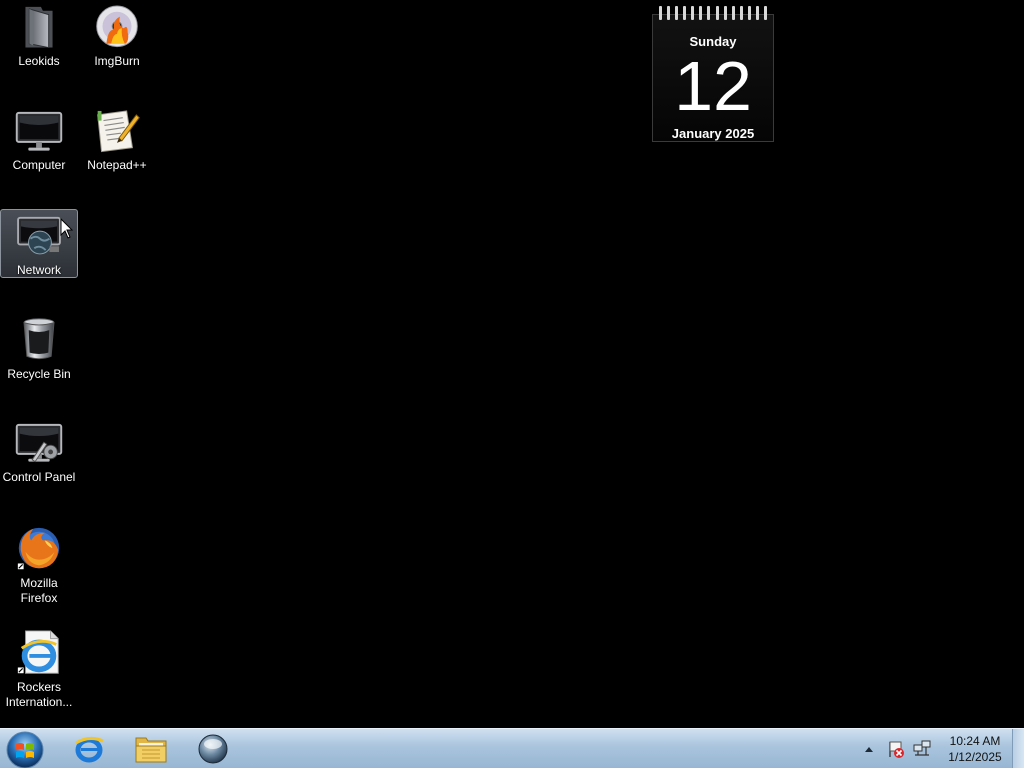 The width and height of the screenshot is (1024, 768). What do you see at coordinates (975, 749) in the screenshot?
I see `taskbar-clock: 10:24 AM 1/12/2025` at bounding box center [975, 749].